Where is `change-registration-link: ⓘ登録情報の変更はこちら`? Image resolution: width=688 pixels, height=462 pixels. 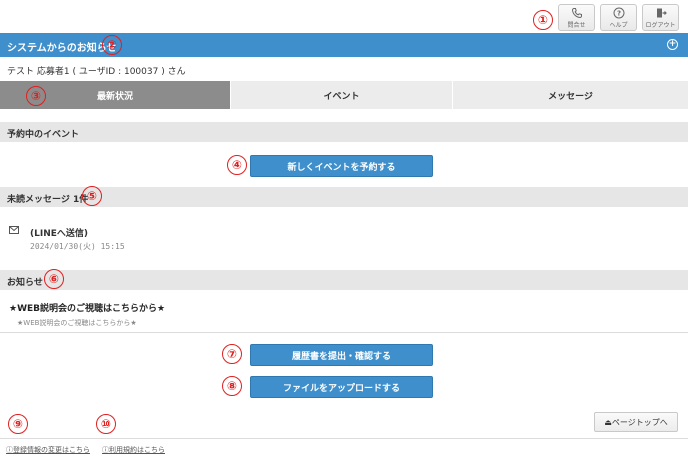 change-registration-link: ⓘ登録情報の変更はこちら is located at coordinates (48, 450).